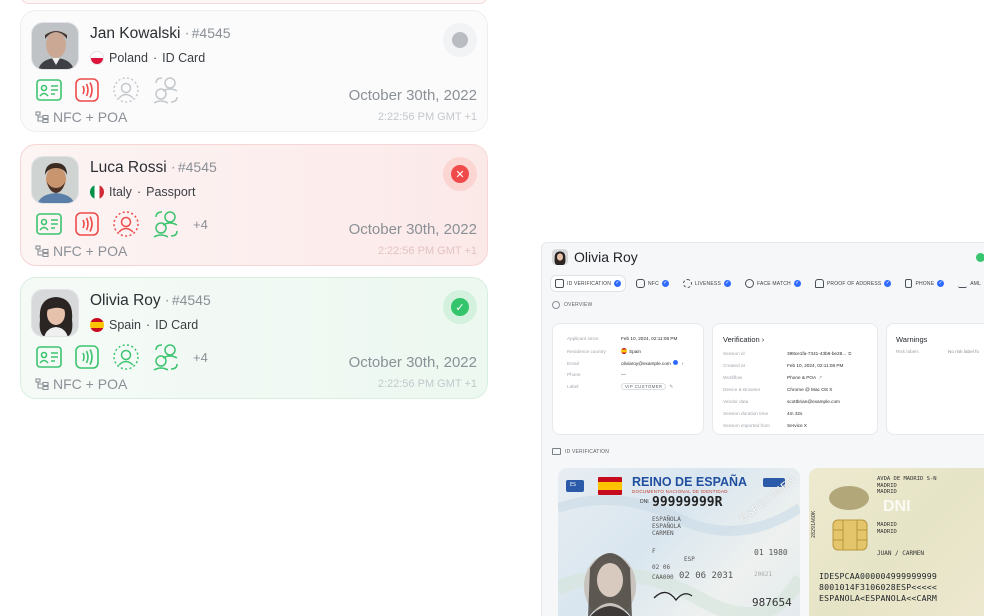  I want to click on field-value: Chrome @ Mac OS X, so click(810, 389).